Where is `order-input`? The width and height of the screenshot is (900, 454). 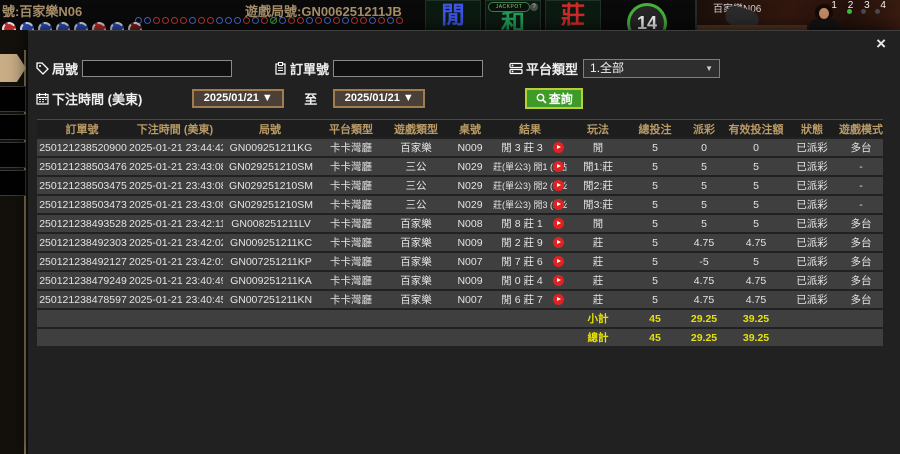 order-input is located at coordinates (408, 68).